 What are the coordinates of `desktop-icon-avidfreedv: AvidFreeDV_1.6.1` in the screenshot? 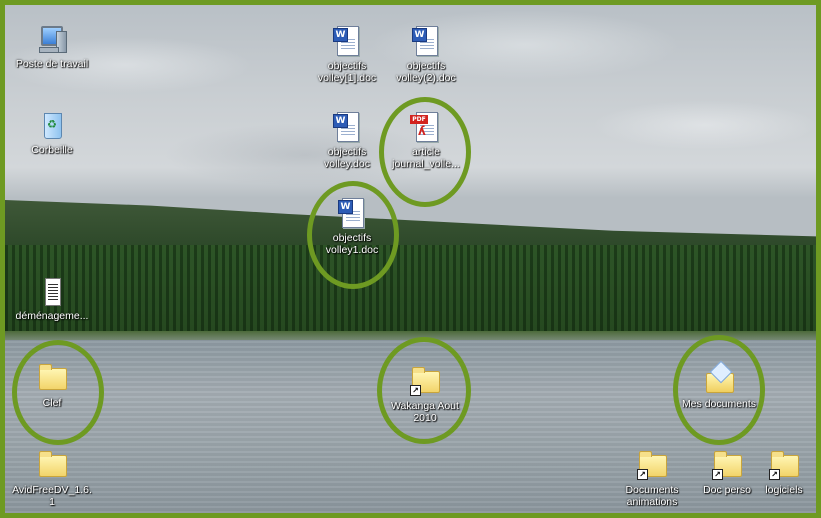 It's located at (52, 478).